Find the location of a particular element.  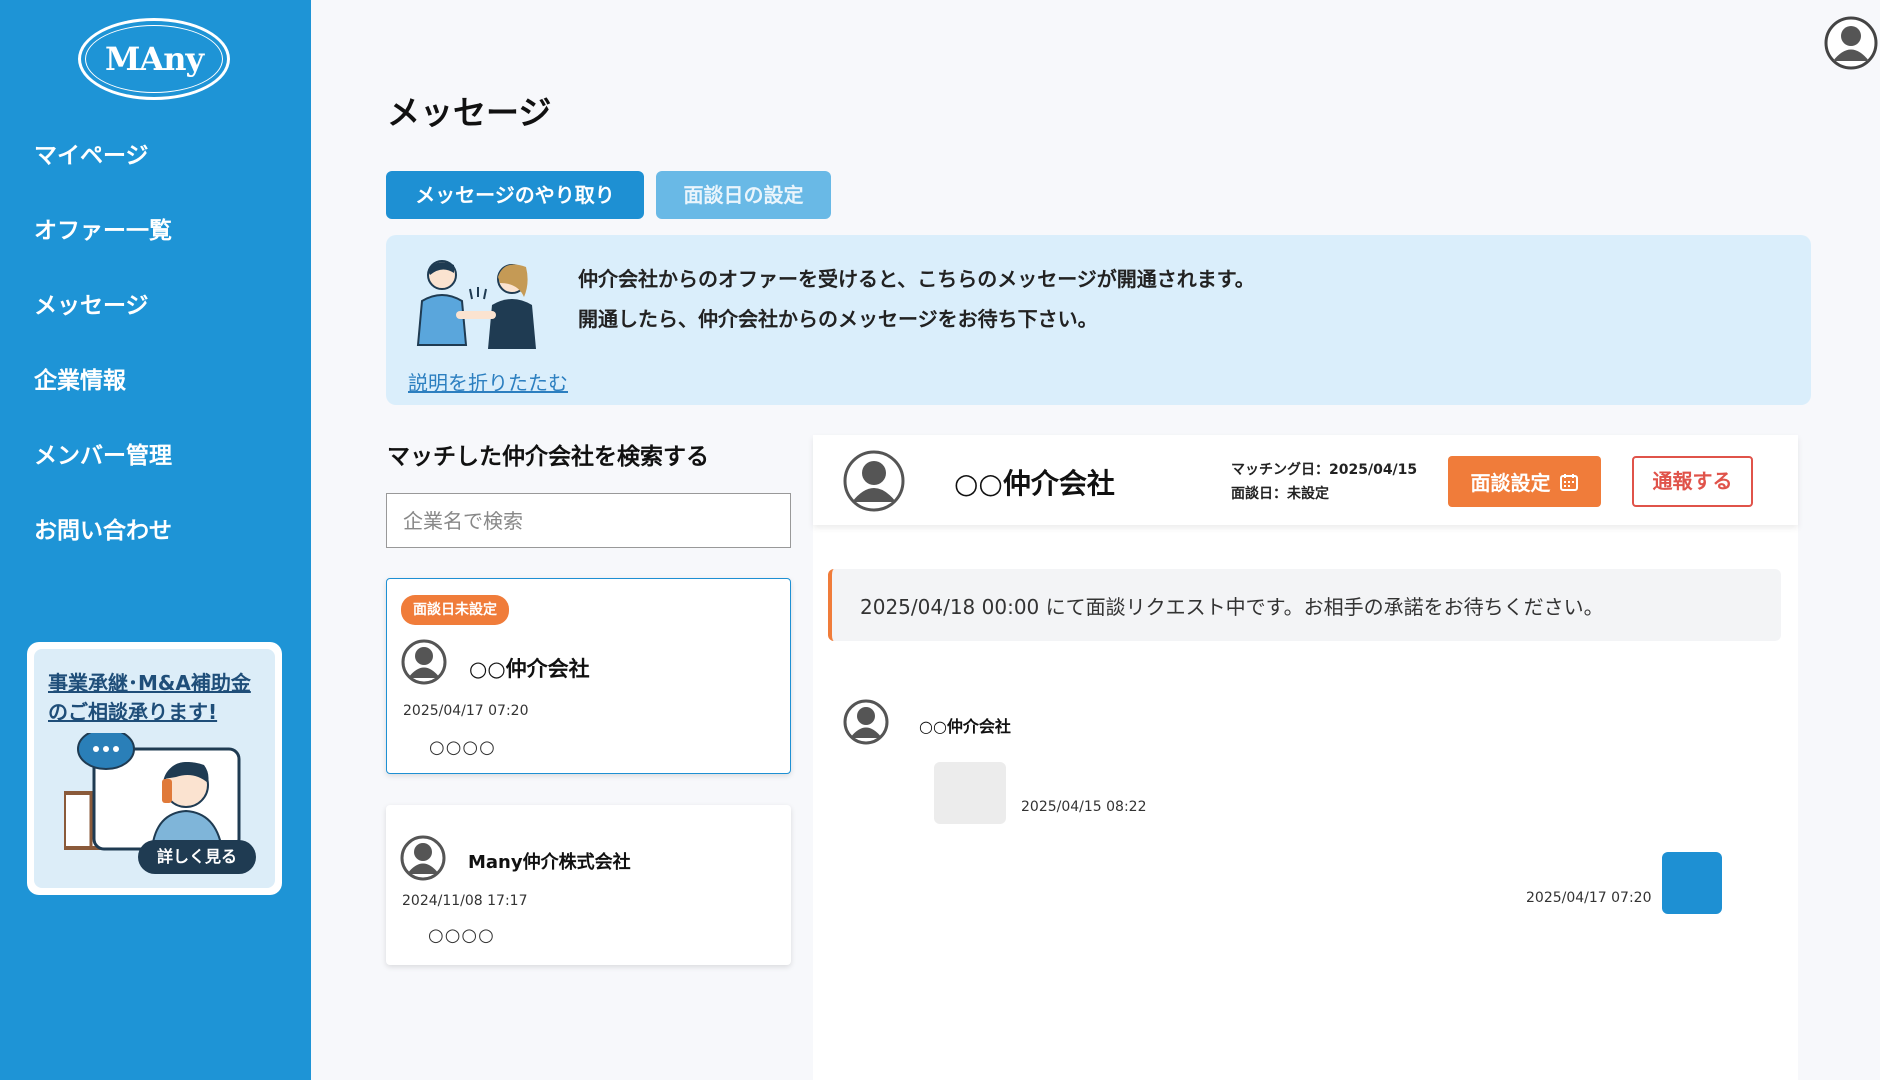

promo-banner-inner: 事業承継･M&A補助金 のご相談承ります! 詳しく見る is located at coordinates (154, 768).